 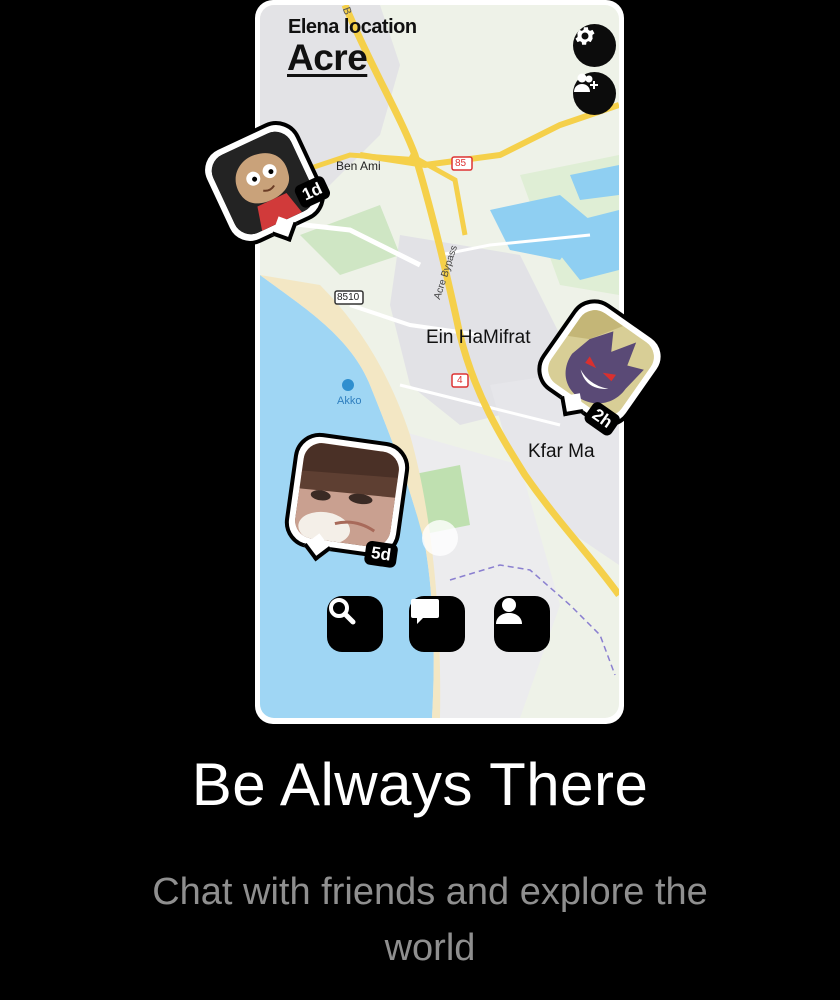 I want to click on search-button, so click(x=355, y=624).